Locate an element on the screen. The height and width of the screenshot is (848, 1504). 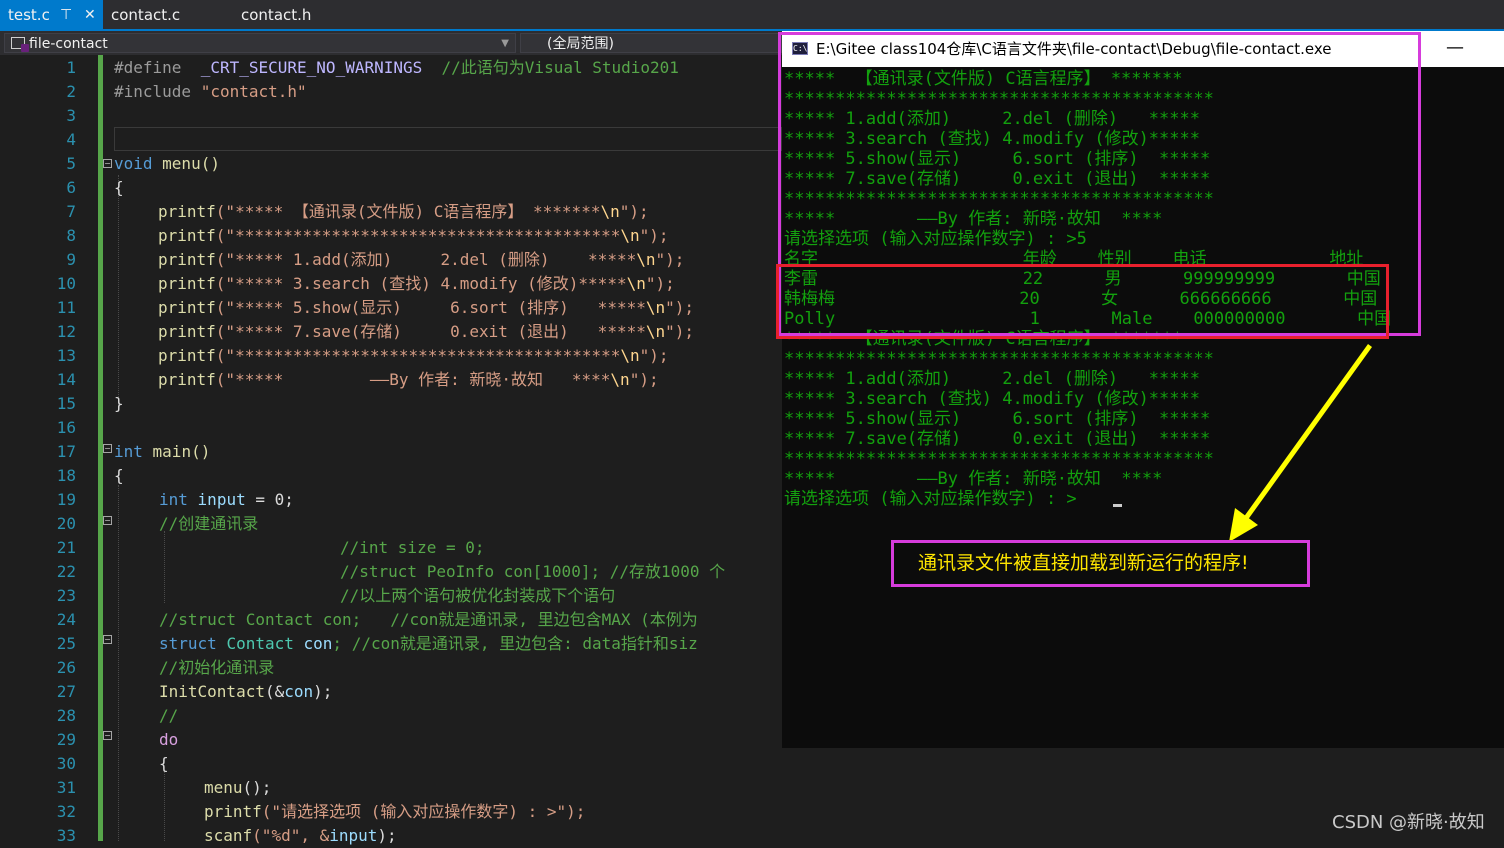
annotation-arrow-icon is located at coordinates (1300, 443).